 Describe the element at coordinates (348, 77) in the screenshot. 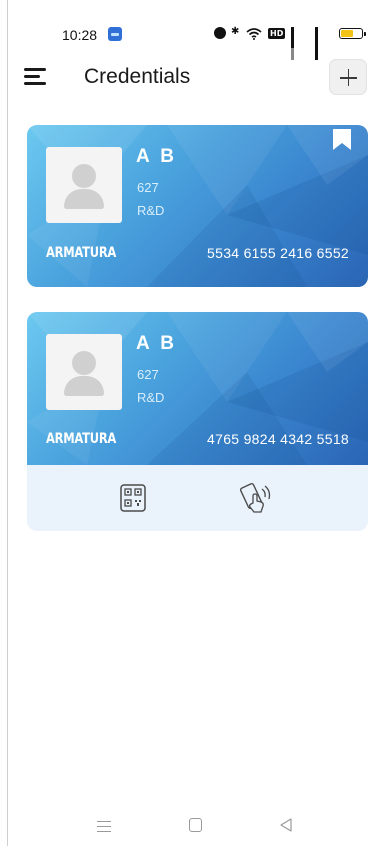

I see `add-credential-button` at that location.